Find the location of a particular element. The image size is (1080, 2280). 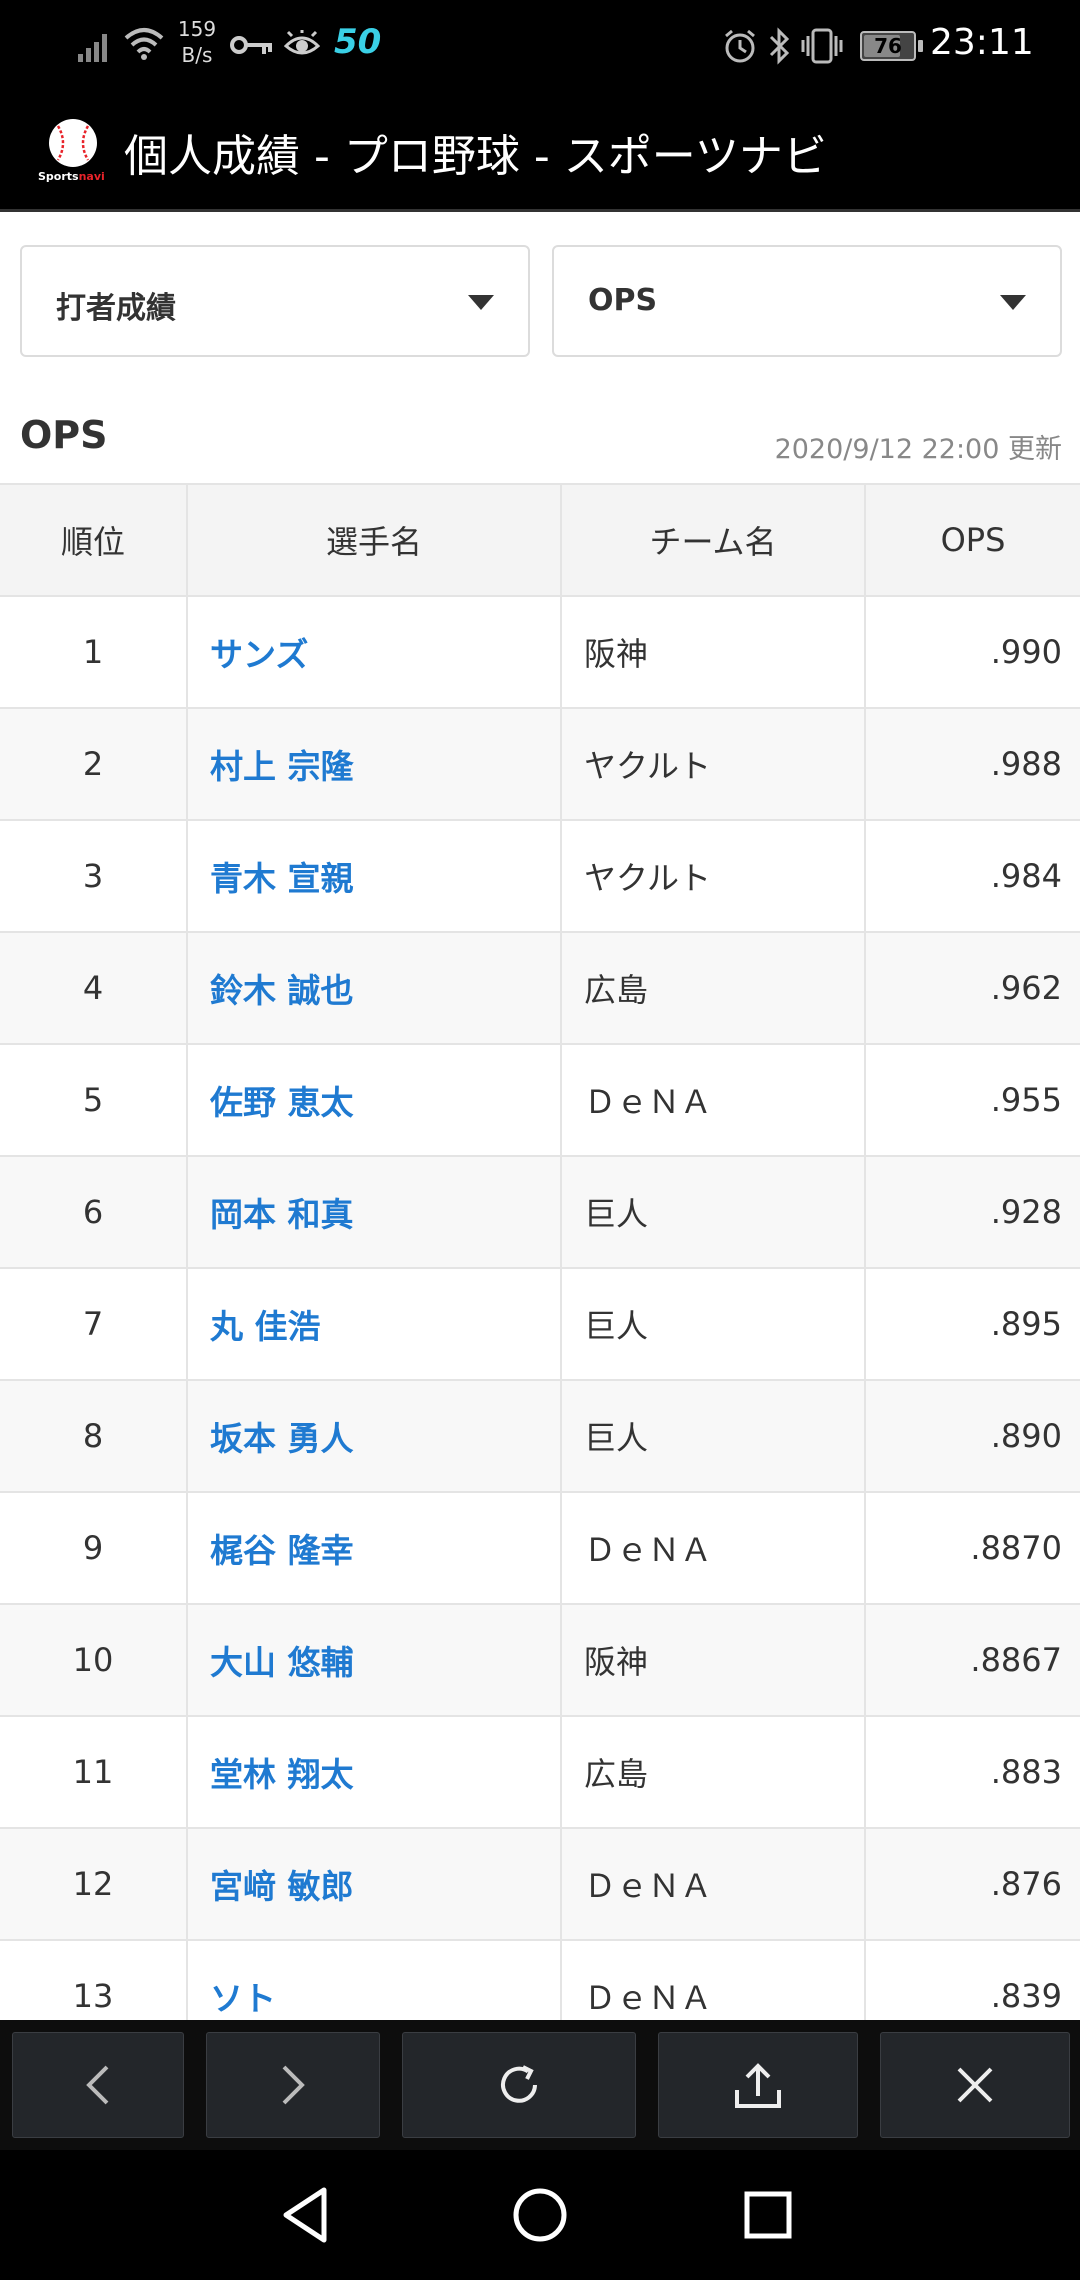

player-link: サンズ is located at coordinates (374, 652).